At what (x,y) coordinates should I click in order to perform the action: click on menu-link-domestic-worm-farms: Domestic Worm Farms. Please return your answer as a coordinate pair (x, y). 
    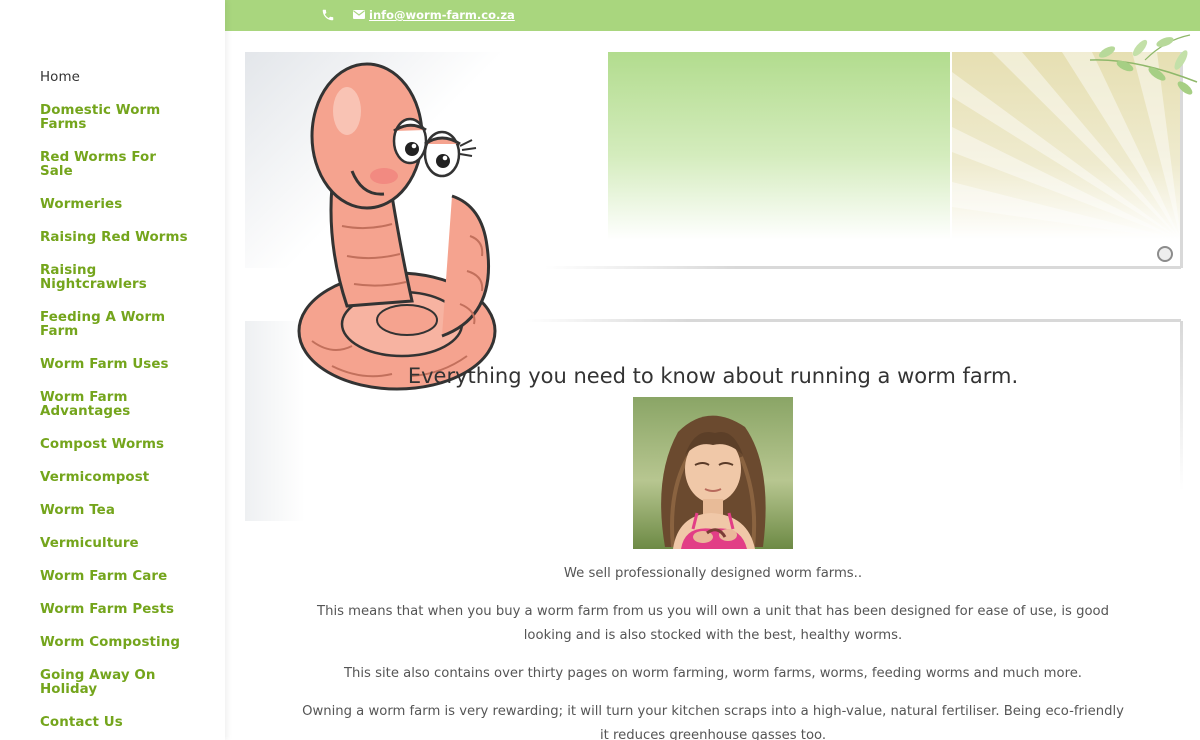
    Looking at the image, I should click on (115, 118).